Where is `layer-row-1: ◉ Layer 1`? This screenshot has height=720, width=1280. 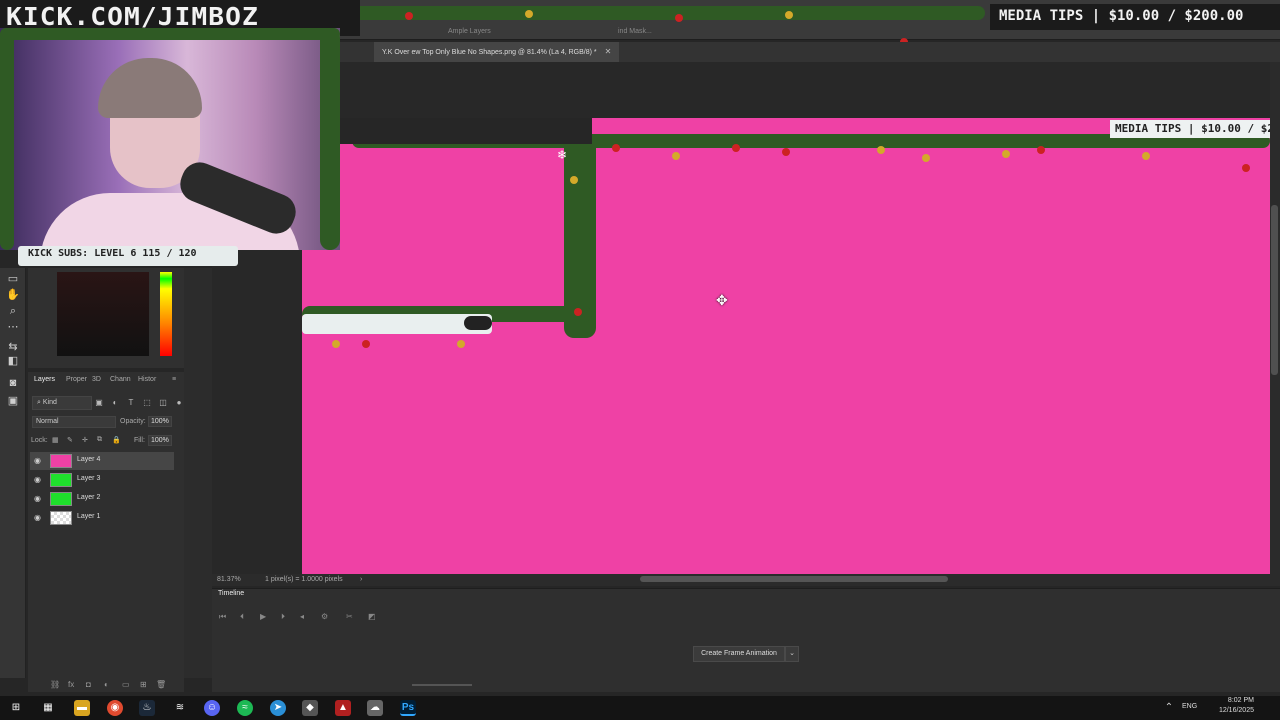 layer-row-1: ◉ Layer 1 is located at coordinates (102, 518).